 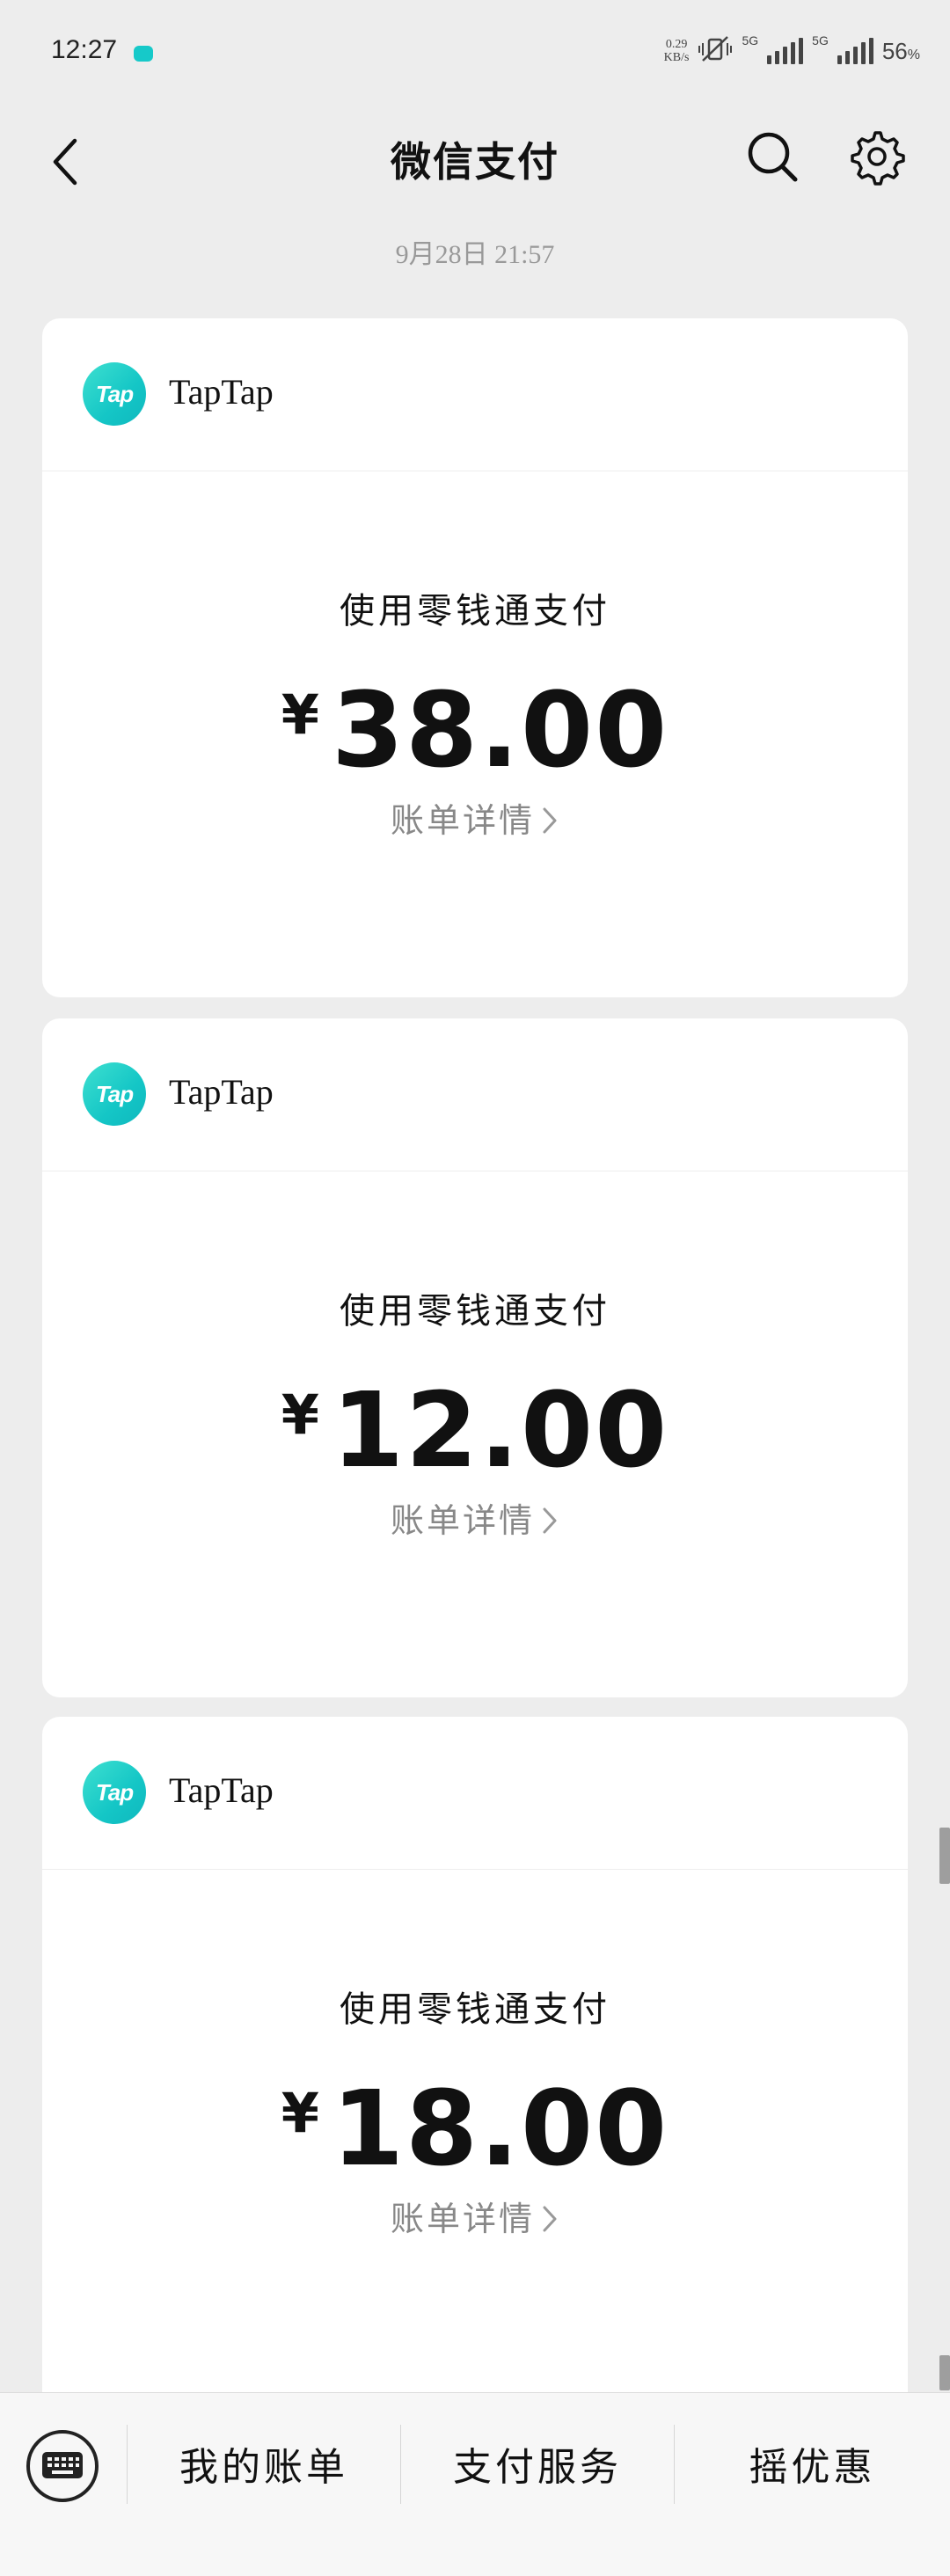 I want to click on battery-unit: %, so click(x=913, y=54).